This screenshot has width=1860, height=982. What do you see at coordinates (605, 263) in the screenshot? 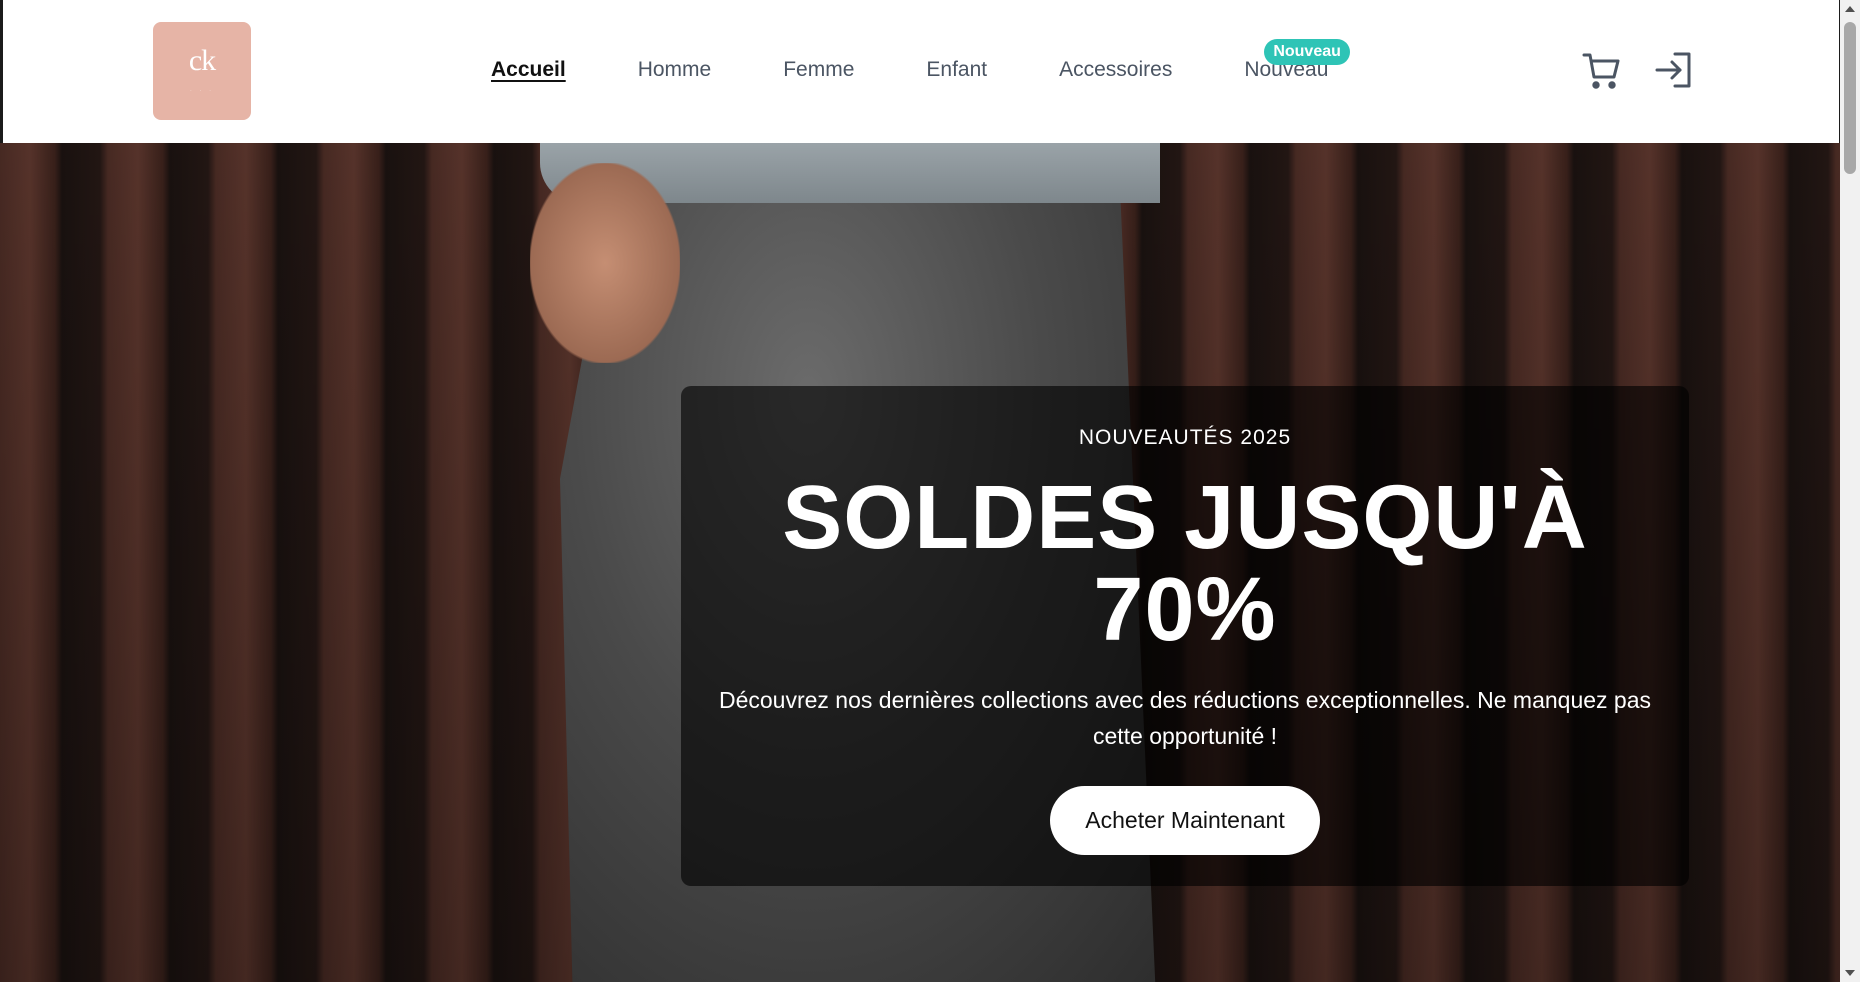
I see `hero-model-hand` at bounding box center [605, 263].